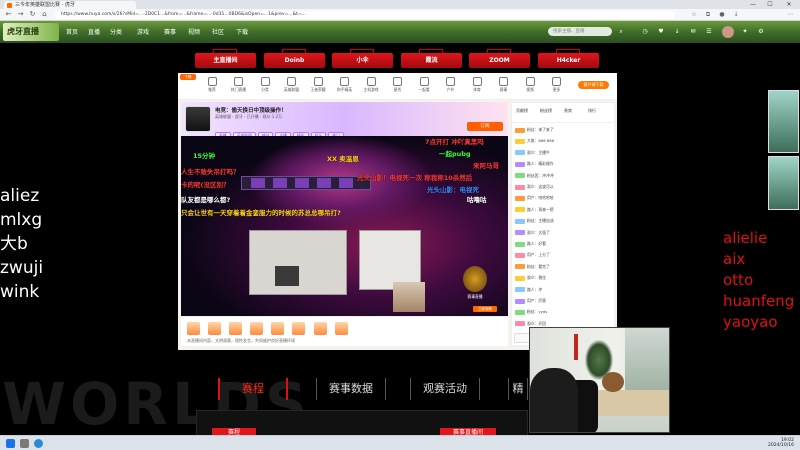 The width and height of the screenshot is (800, 450). What do you see at coordinates (424, 87) in the screenshot?
I see `inner-nav-item: 一起看` at bounding box center [424, 87].